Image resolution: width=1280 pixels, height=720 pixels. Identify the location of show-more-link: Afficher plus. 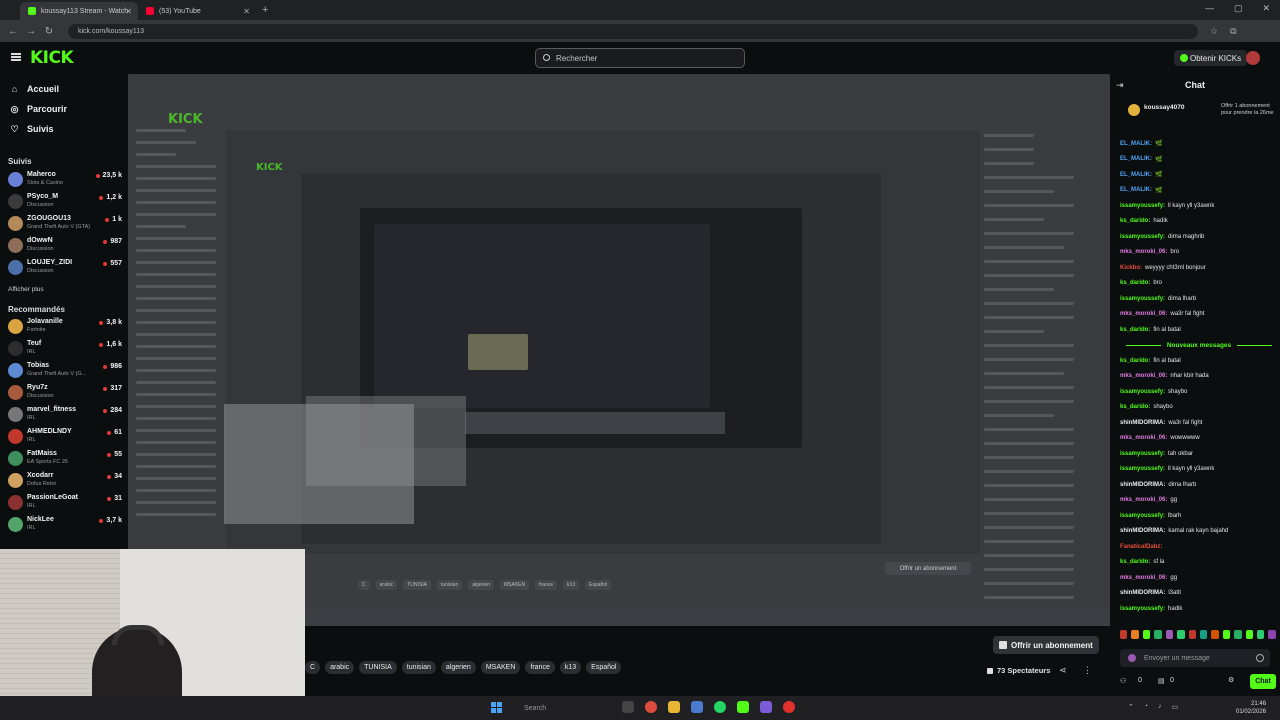
(26, 289).